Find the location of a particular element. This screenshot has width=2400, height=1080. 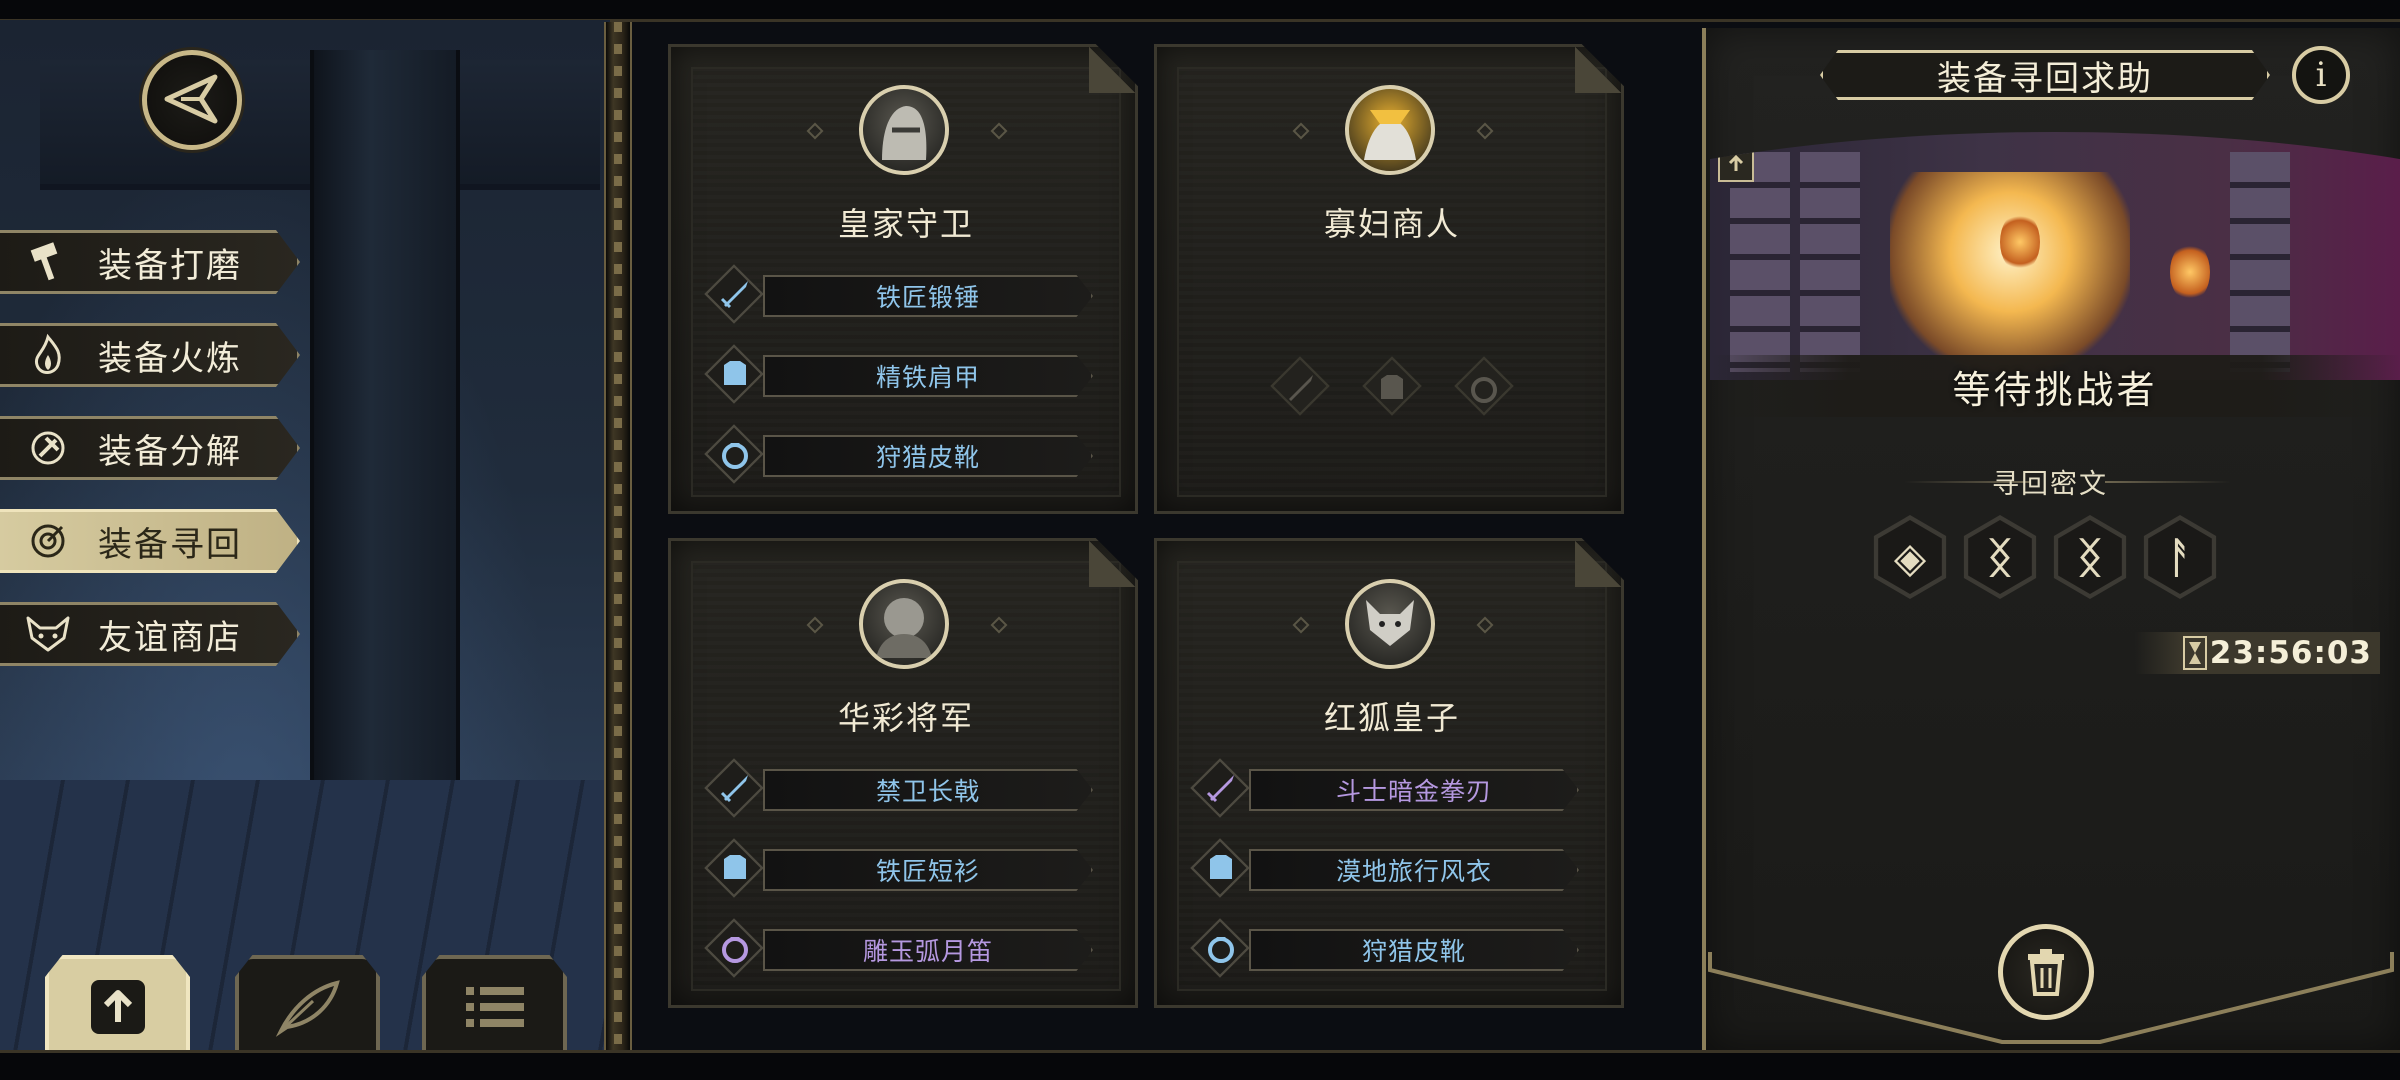

character-name: 寡妇商人 is located at coordinates (1391, 224).